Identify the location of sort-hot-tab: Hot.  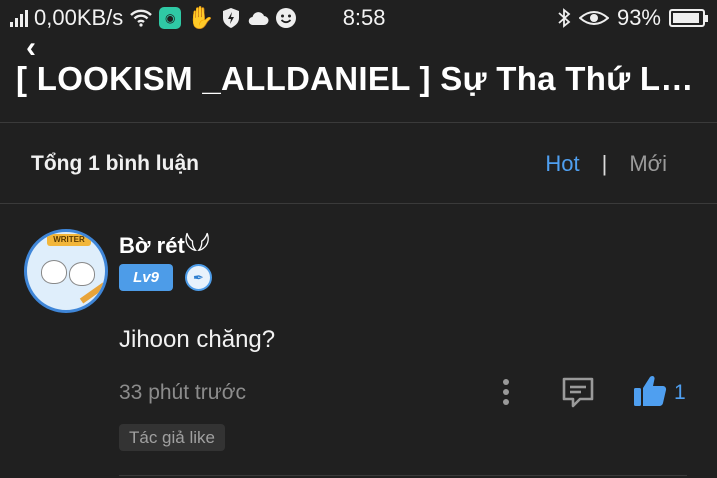
(562, 164).